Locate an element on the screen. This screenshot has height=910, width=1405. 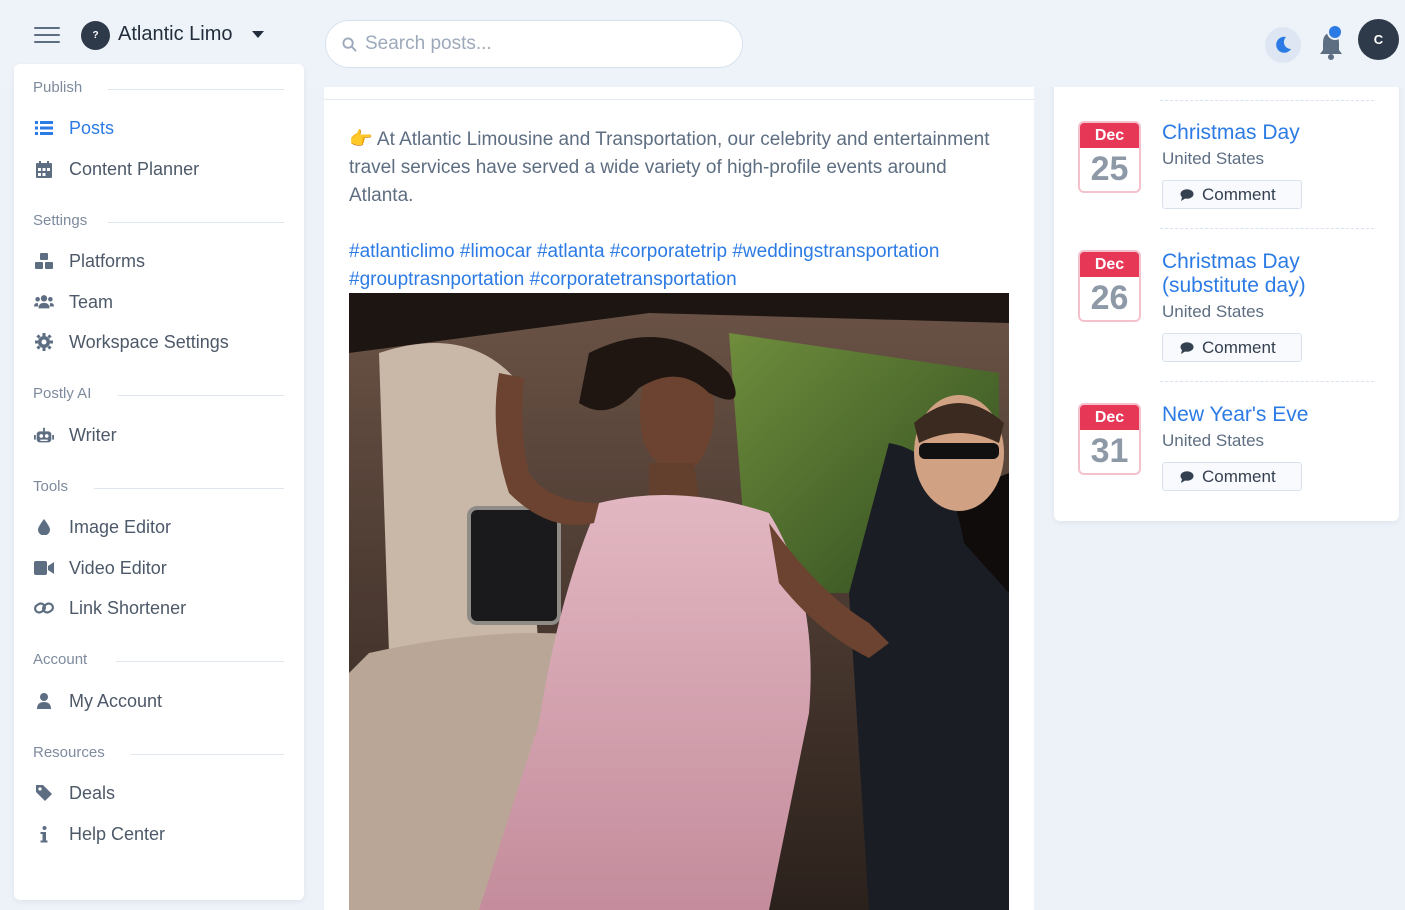
users-icon is located at coordinates (44, 302).